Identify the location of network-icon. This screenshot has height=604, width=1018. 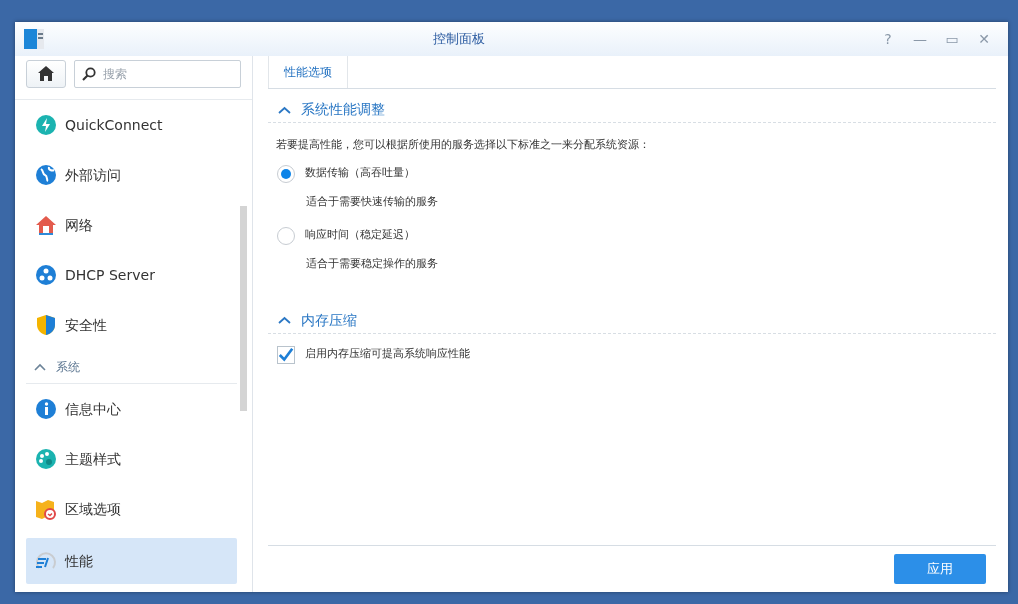
(46, 275).